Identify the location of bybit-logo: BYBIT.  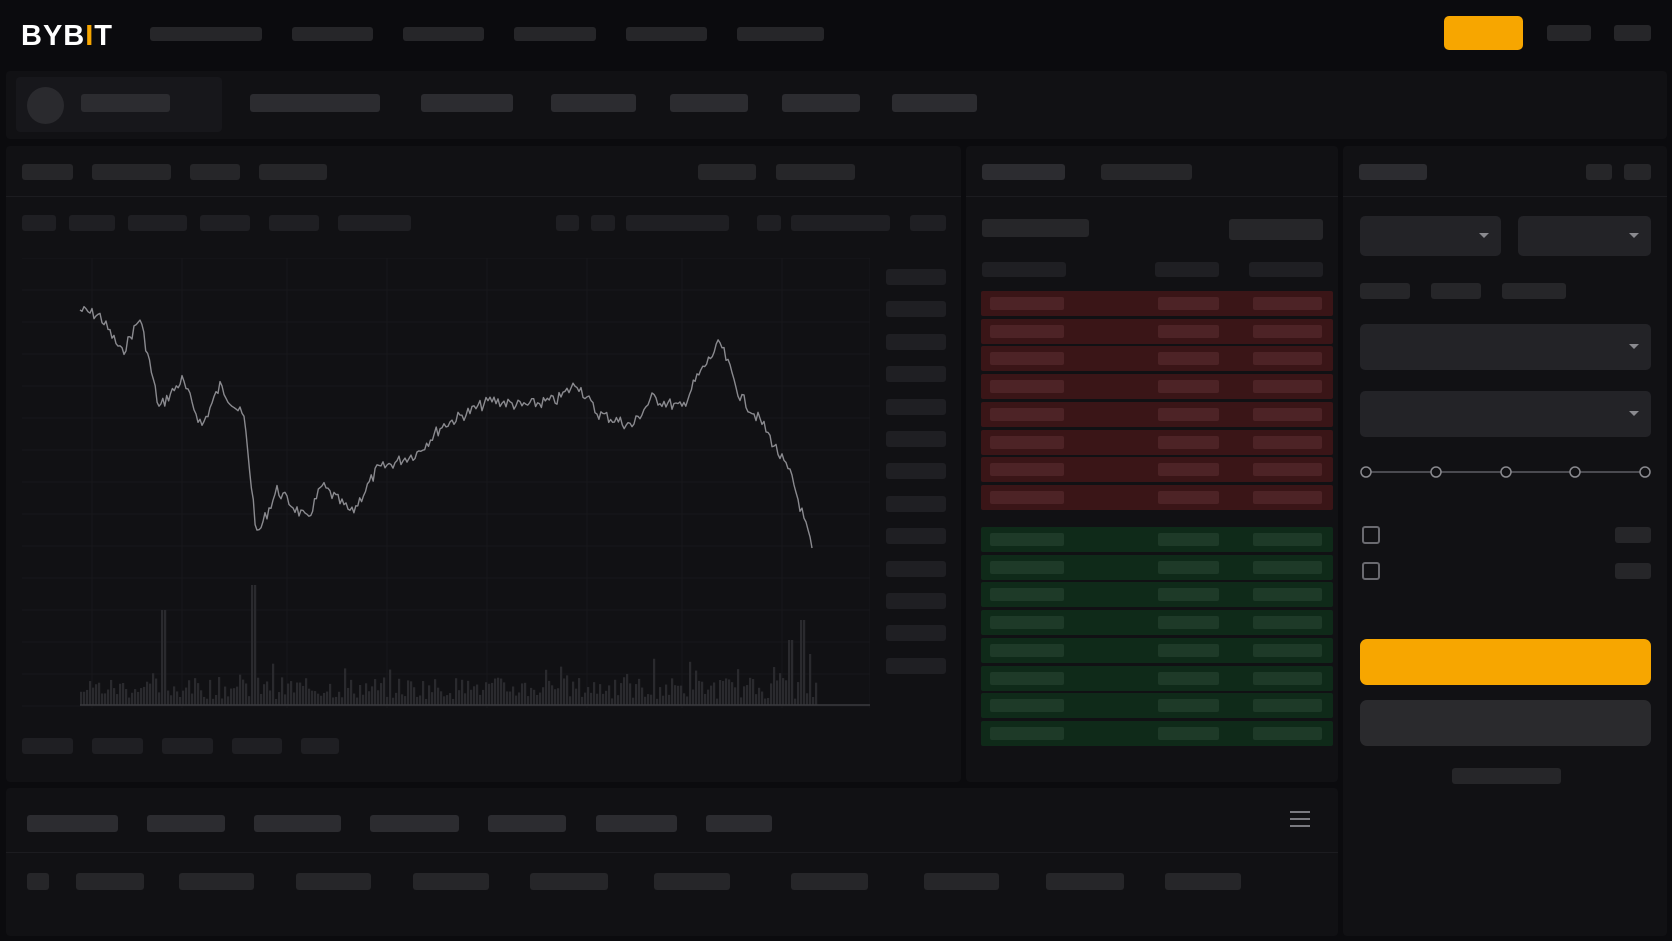
(67, 36).